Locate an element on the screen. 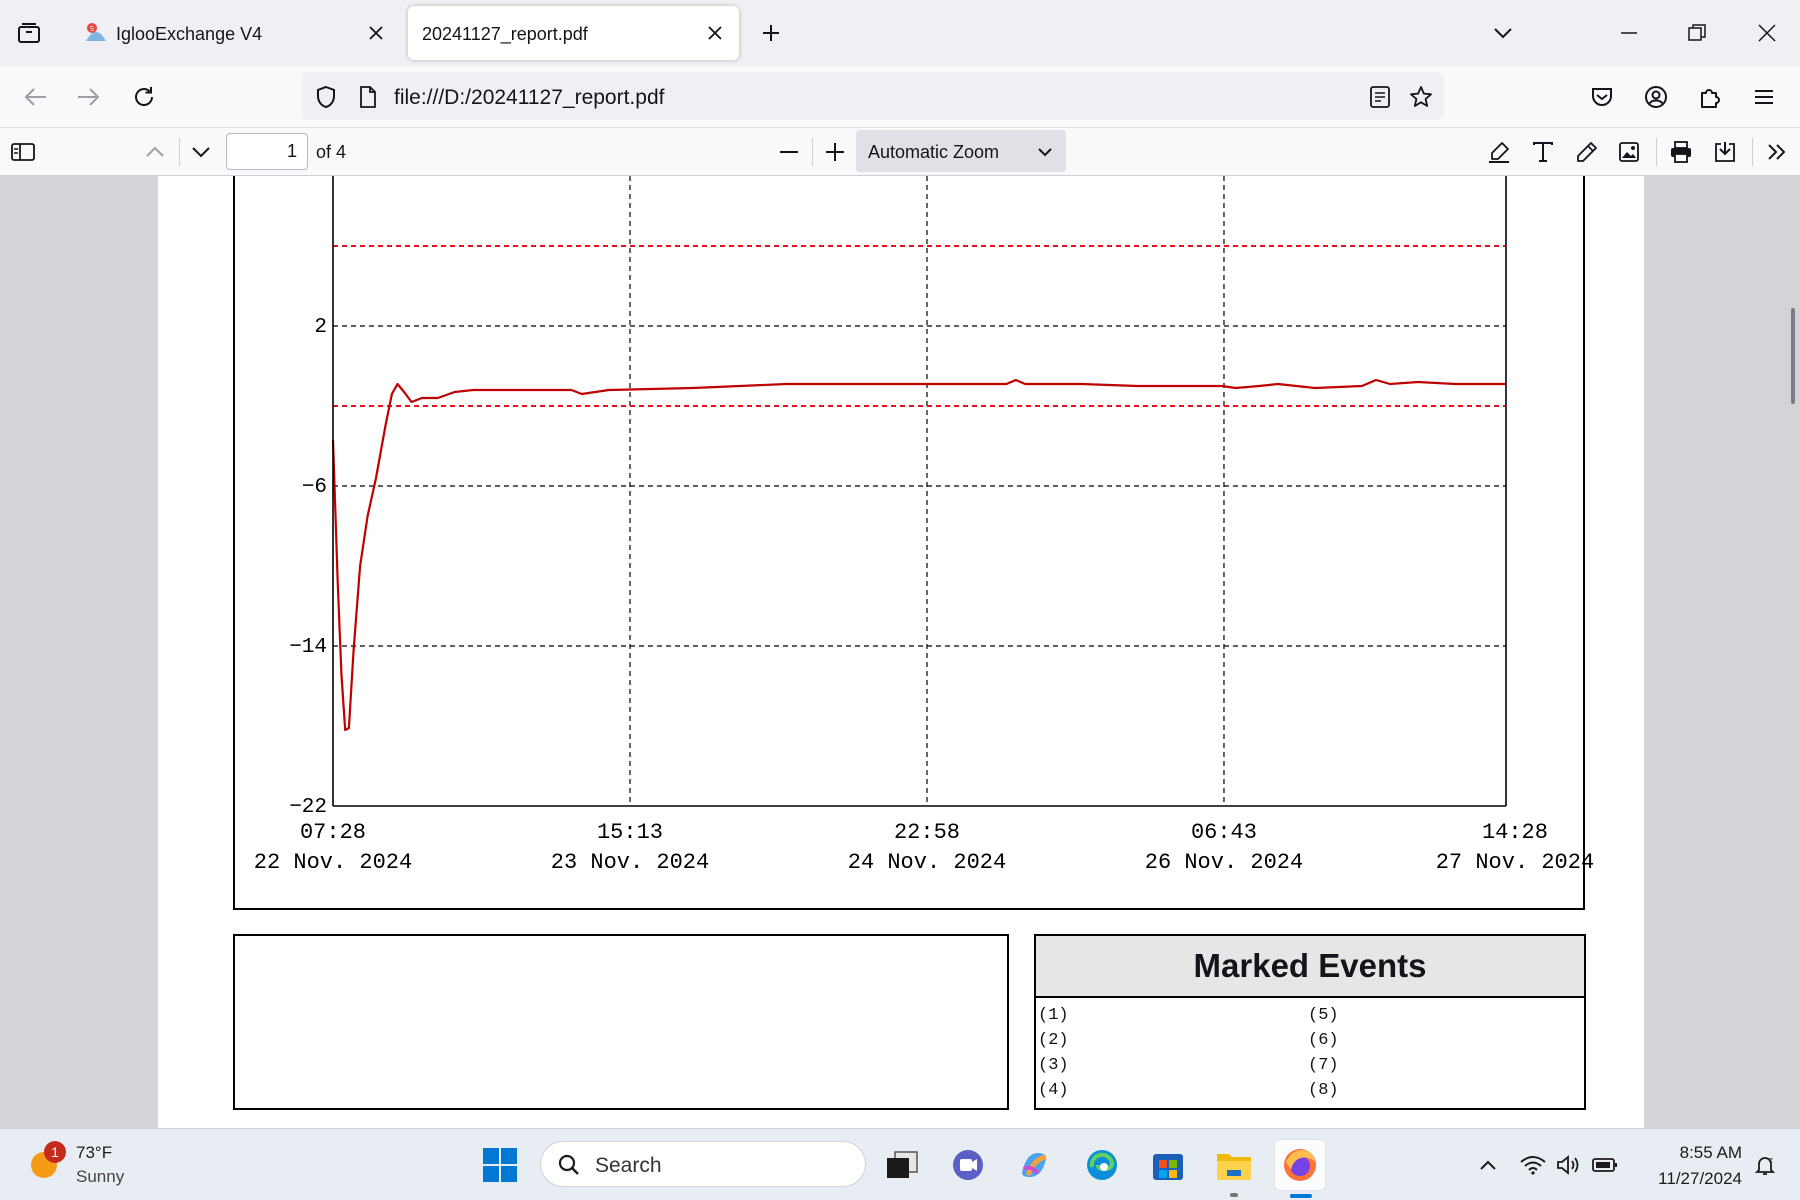 The width and height of the screenshot is (1800, 1200). notifications-bell-icon: z is located at coordinates (1765, 1165).